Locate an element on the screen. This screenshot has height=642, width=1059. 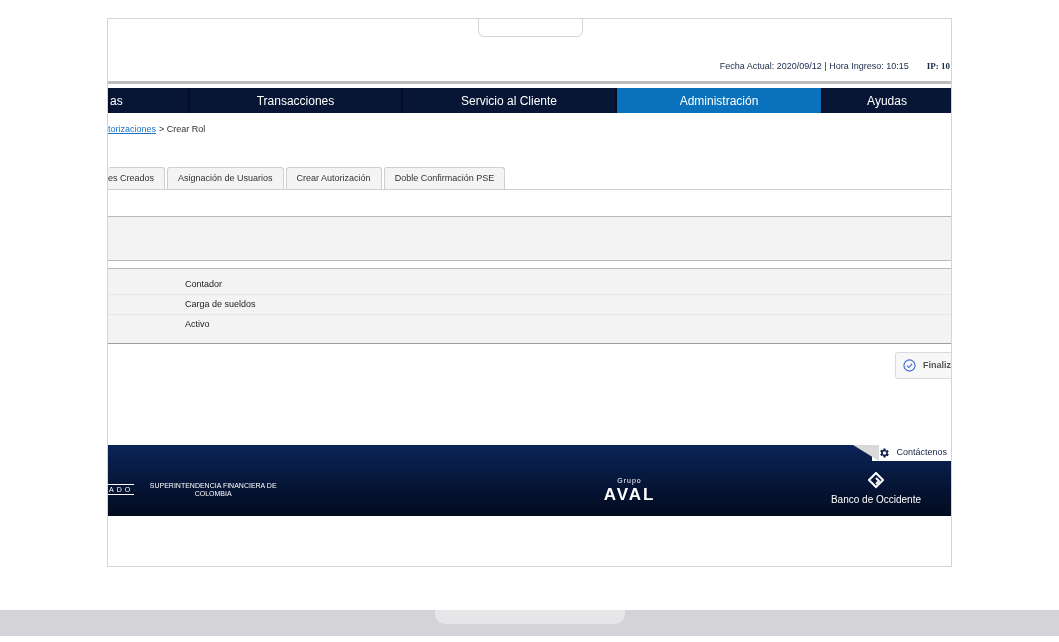
breadcrumb-link: torizaciones is located at coordinates (132, 130).